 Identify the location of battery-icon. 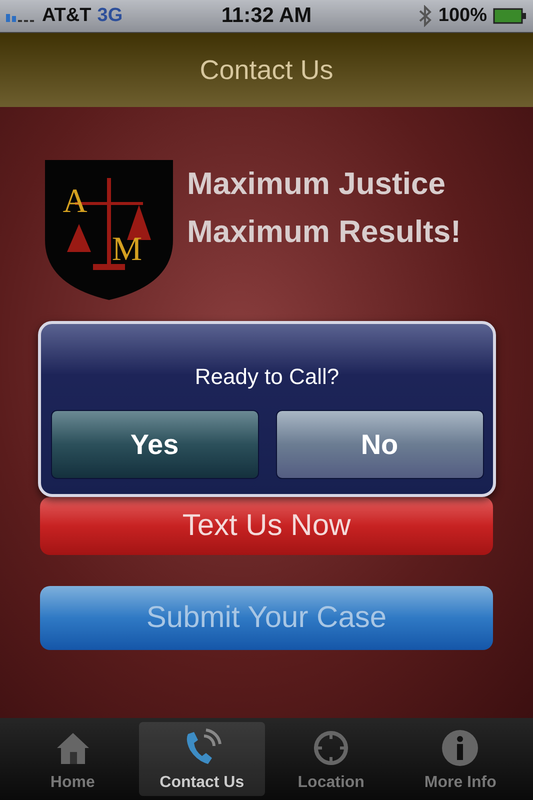
(510, 16).